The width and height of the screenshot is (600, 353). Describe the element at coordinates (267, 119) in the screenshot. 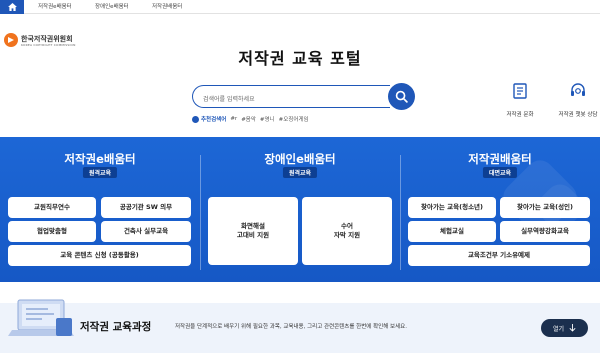

I see `keyword-tag: #영니` at that location.